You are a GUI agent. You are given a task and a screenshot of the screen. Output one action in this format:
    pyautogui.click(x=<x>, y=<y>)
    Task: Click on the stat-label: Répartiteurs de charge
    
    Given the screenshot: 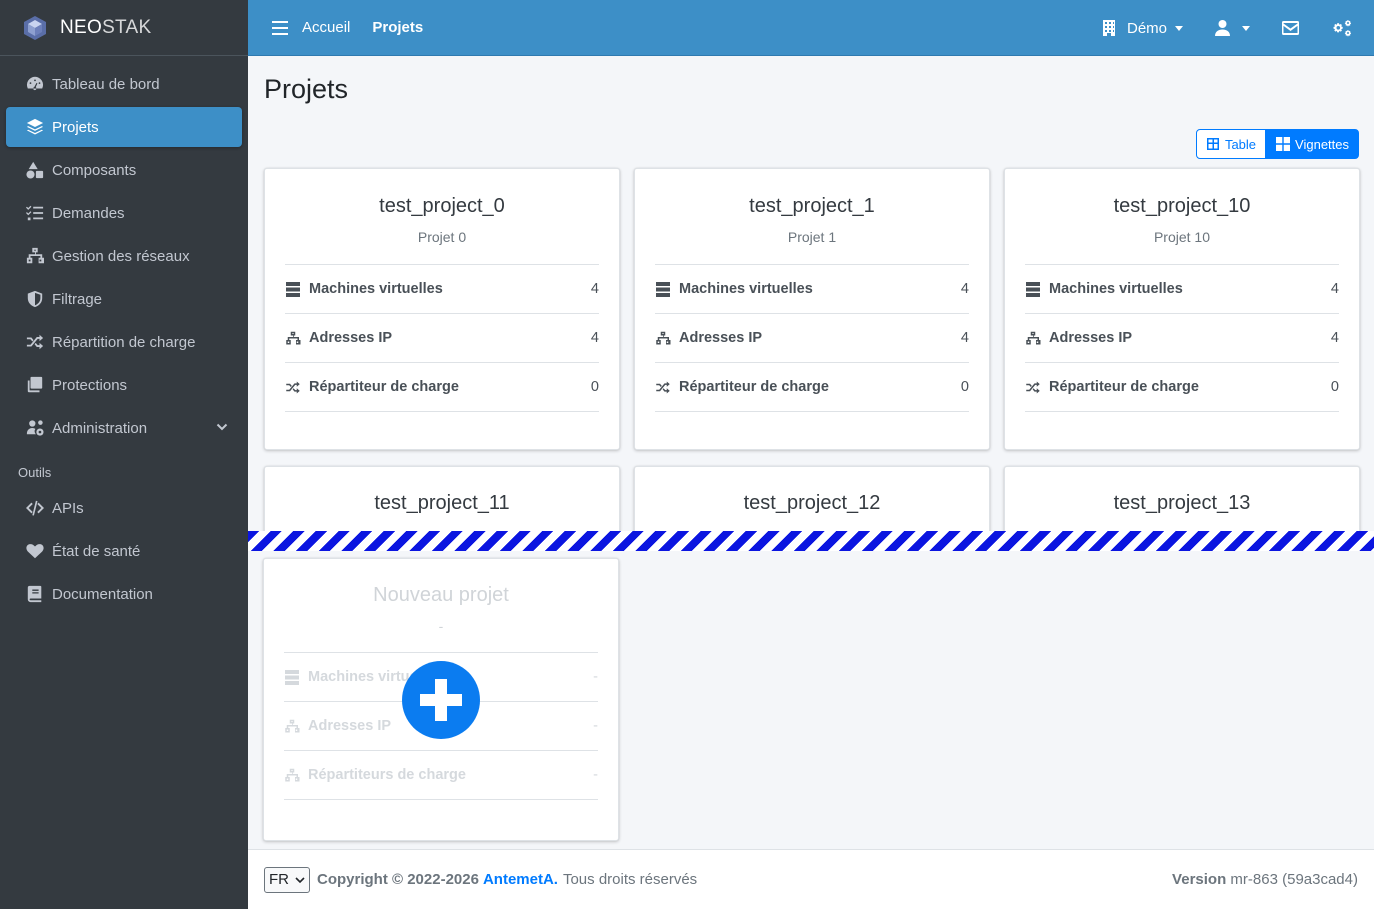 What is the action you would take?
    pyautogui.click(x=387, y=775)
    